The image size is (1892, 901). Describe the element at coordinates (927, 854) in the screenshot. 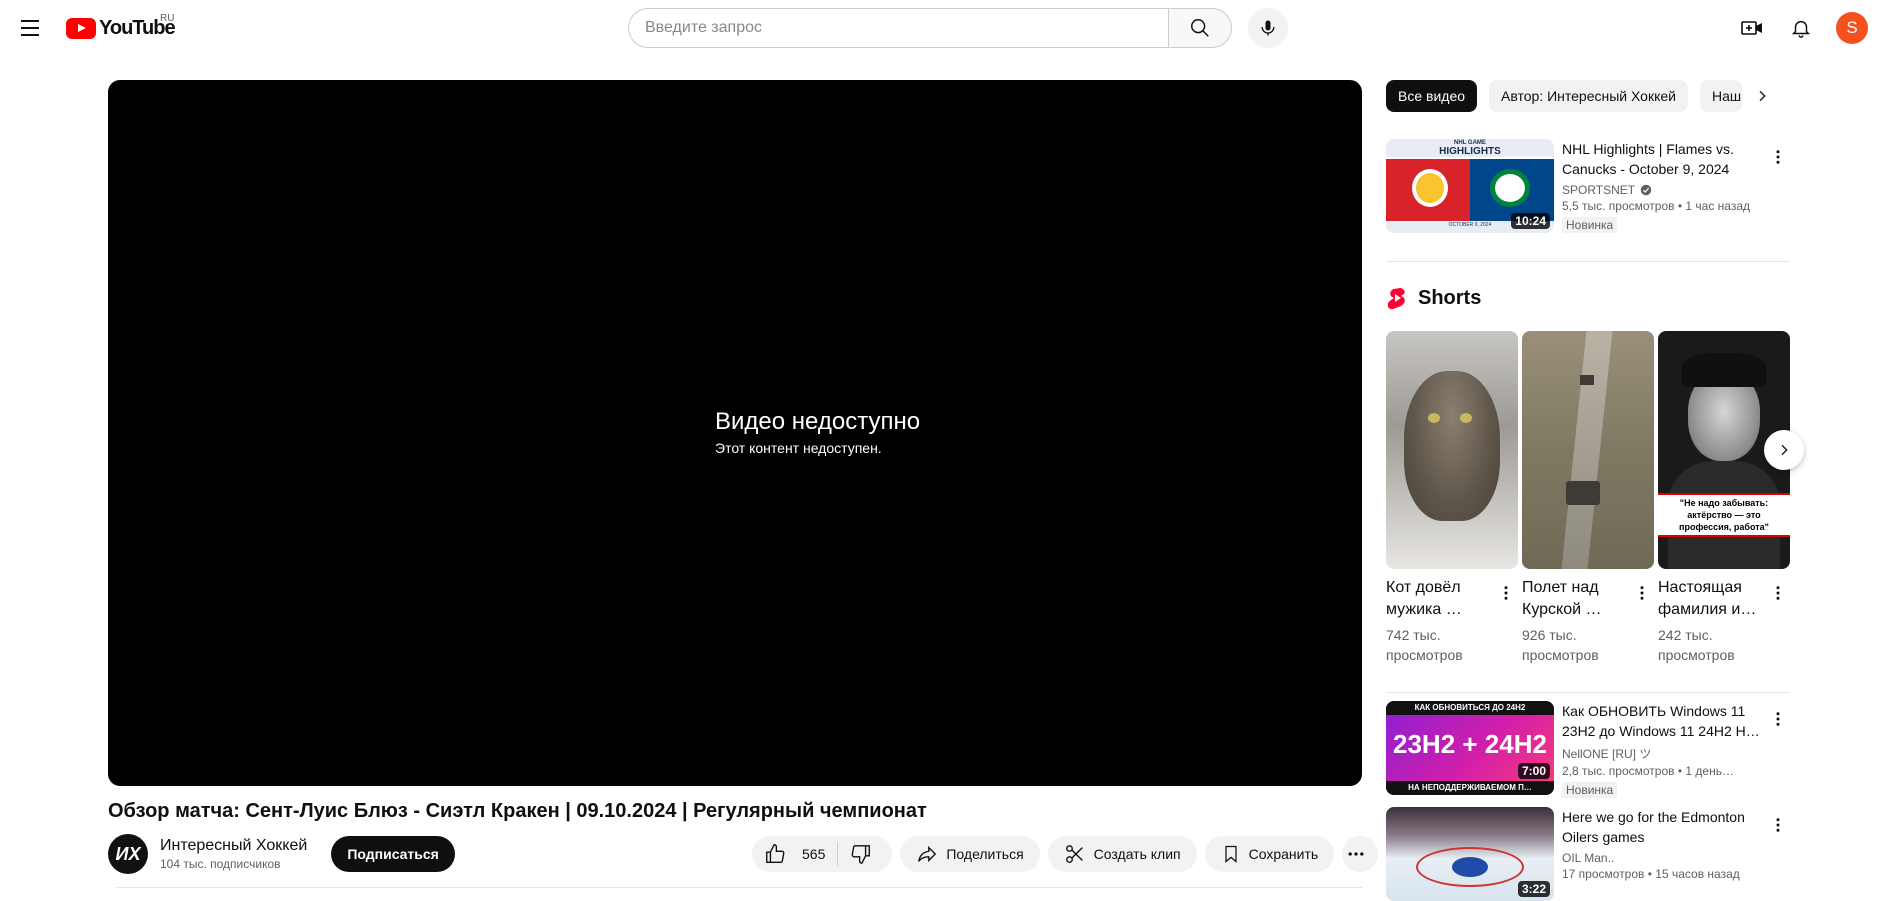

I see `share-icon` at that location.